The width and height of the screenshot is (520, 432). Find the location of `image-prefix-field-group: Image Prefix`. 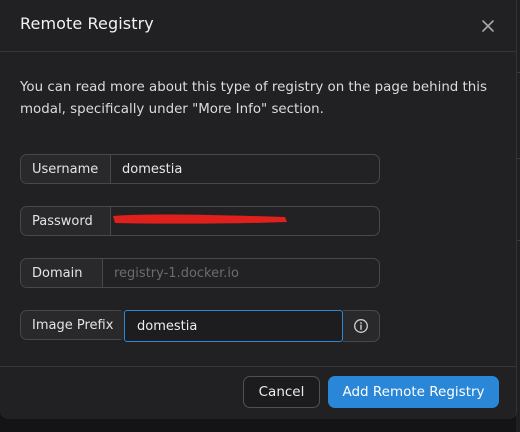

image-prefix-field-group: Image Prefix is located at coordinates (73, 325).